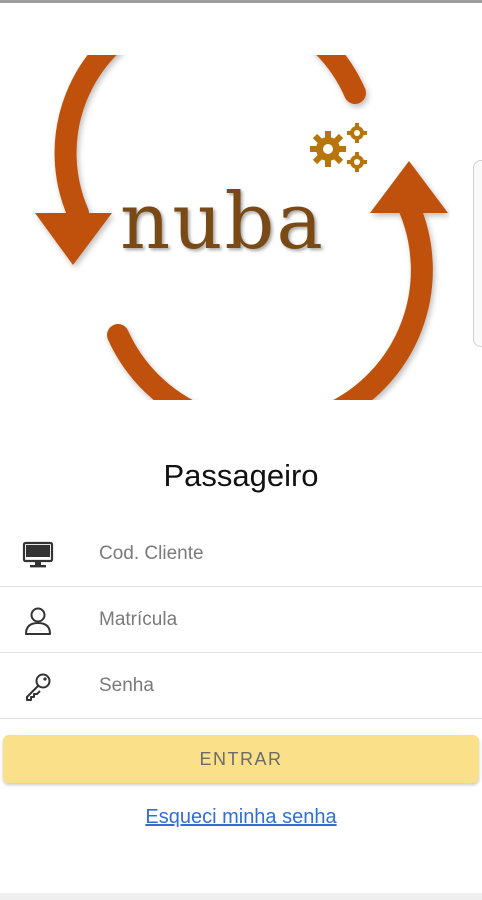  I want to click on registration-field, so click(241, 620).